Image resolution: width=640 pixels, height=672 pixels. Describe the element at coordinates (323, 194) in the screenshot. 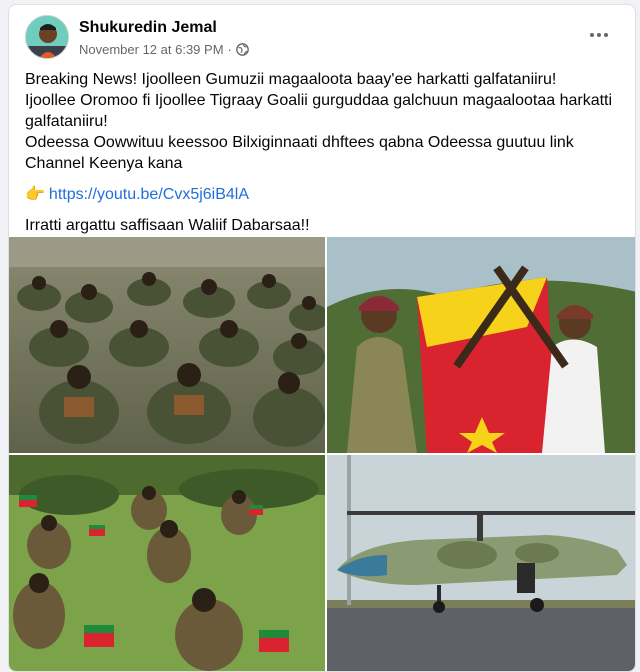

I see `link-row: 👉 https://youtu.be/Cvx5j6iB4lA` at that location.